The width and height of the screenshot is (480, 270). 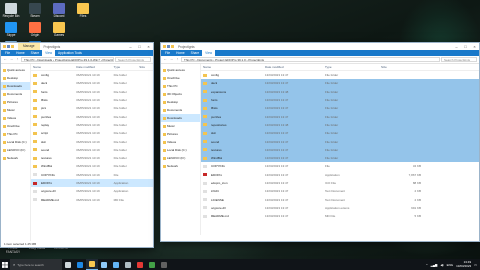 I want to click on desktop-icon: Files, so click(x=83, y=11).